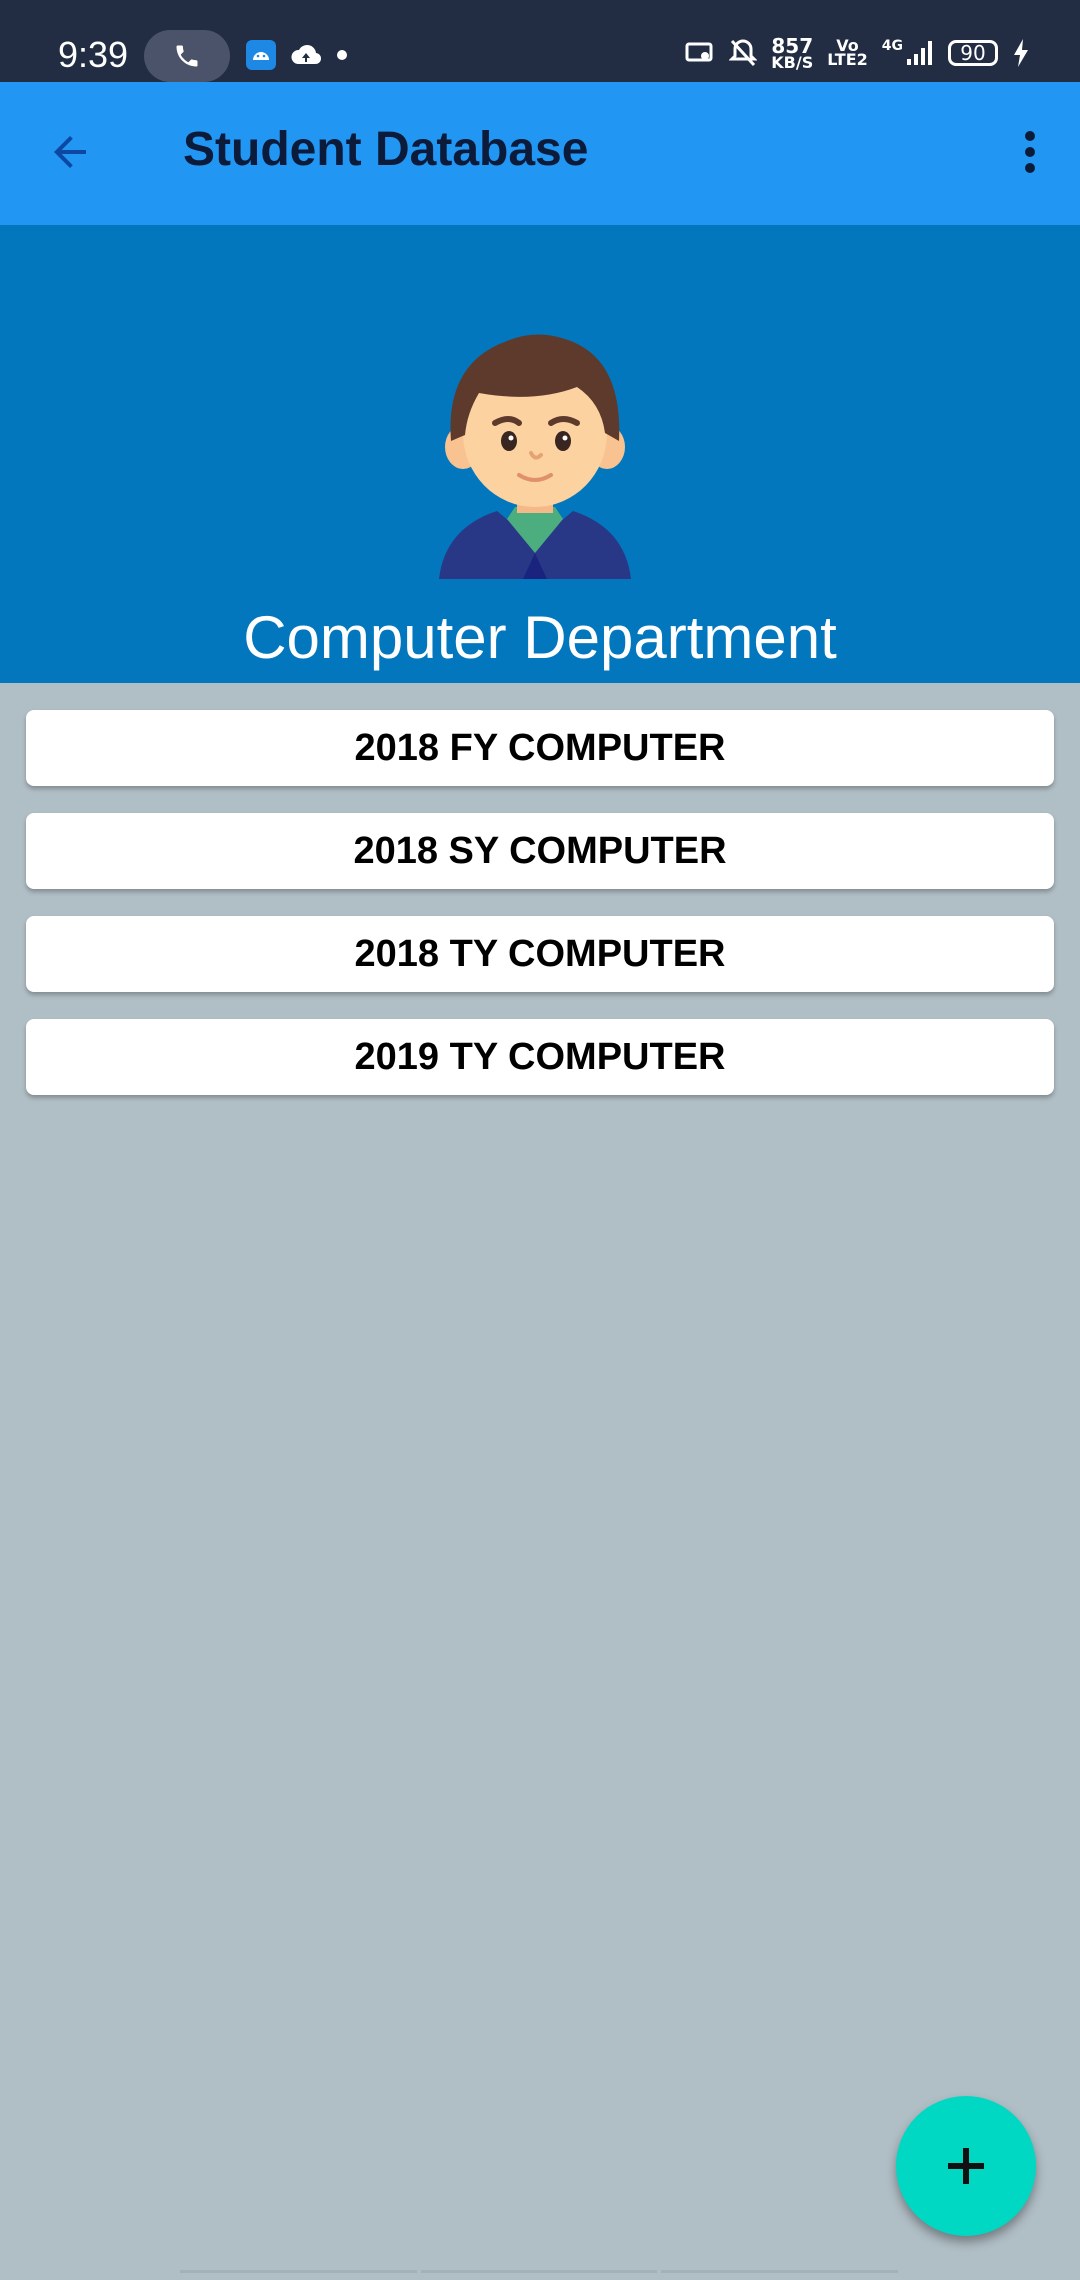 This screenshot has width=1080, height=2280. What do you see at coordinates (540, 954) in the screenshot?
I see `class-item-2018-ty: 2018 TY COMPUTER` at bounding box center [540, 954].